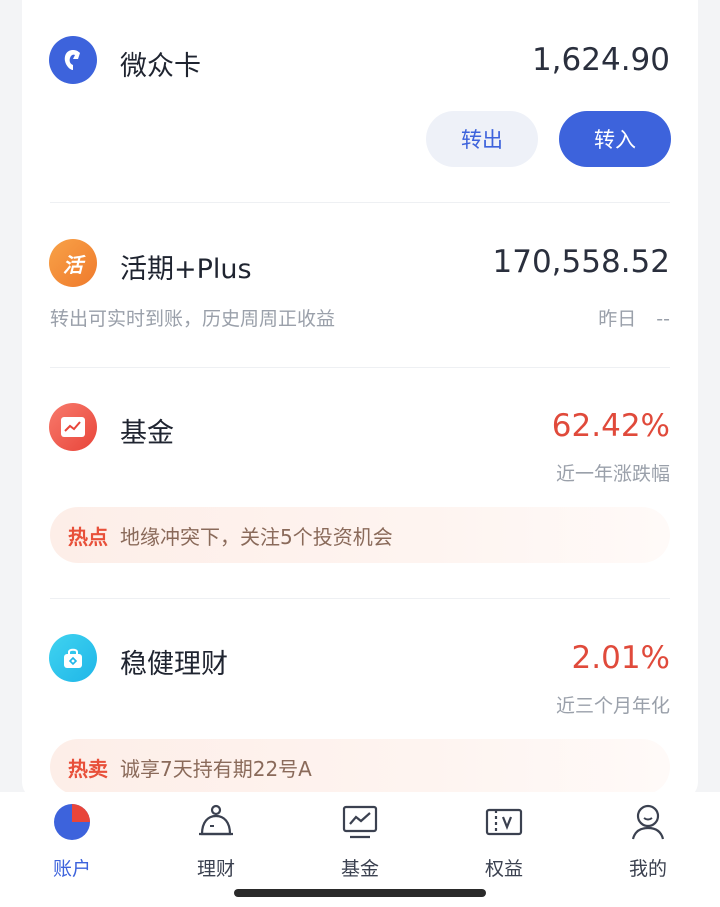 The image size is (720, 907). I want to click on huoqi-yesterday: 昨日 --, so click(634, 317).